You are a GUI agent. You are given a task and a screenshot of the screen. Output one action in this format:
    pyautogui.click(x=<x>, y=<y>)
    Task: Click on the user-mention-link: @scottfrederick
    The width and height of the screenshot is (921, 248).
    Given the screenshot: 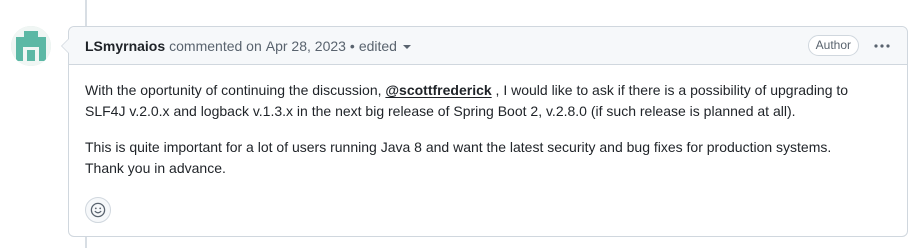 What is the action you would take?
    pyautogui.click(x=438, y=90)
    